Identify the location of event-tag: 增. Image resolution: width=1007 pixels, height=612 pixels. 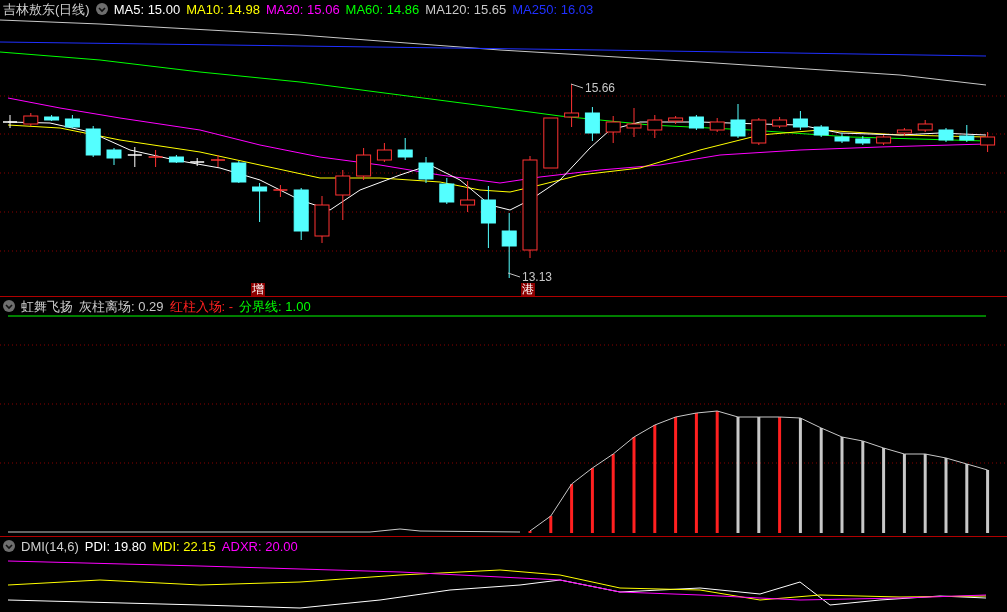
(258, 289).